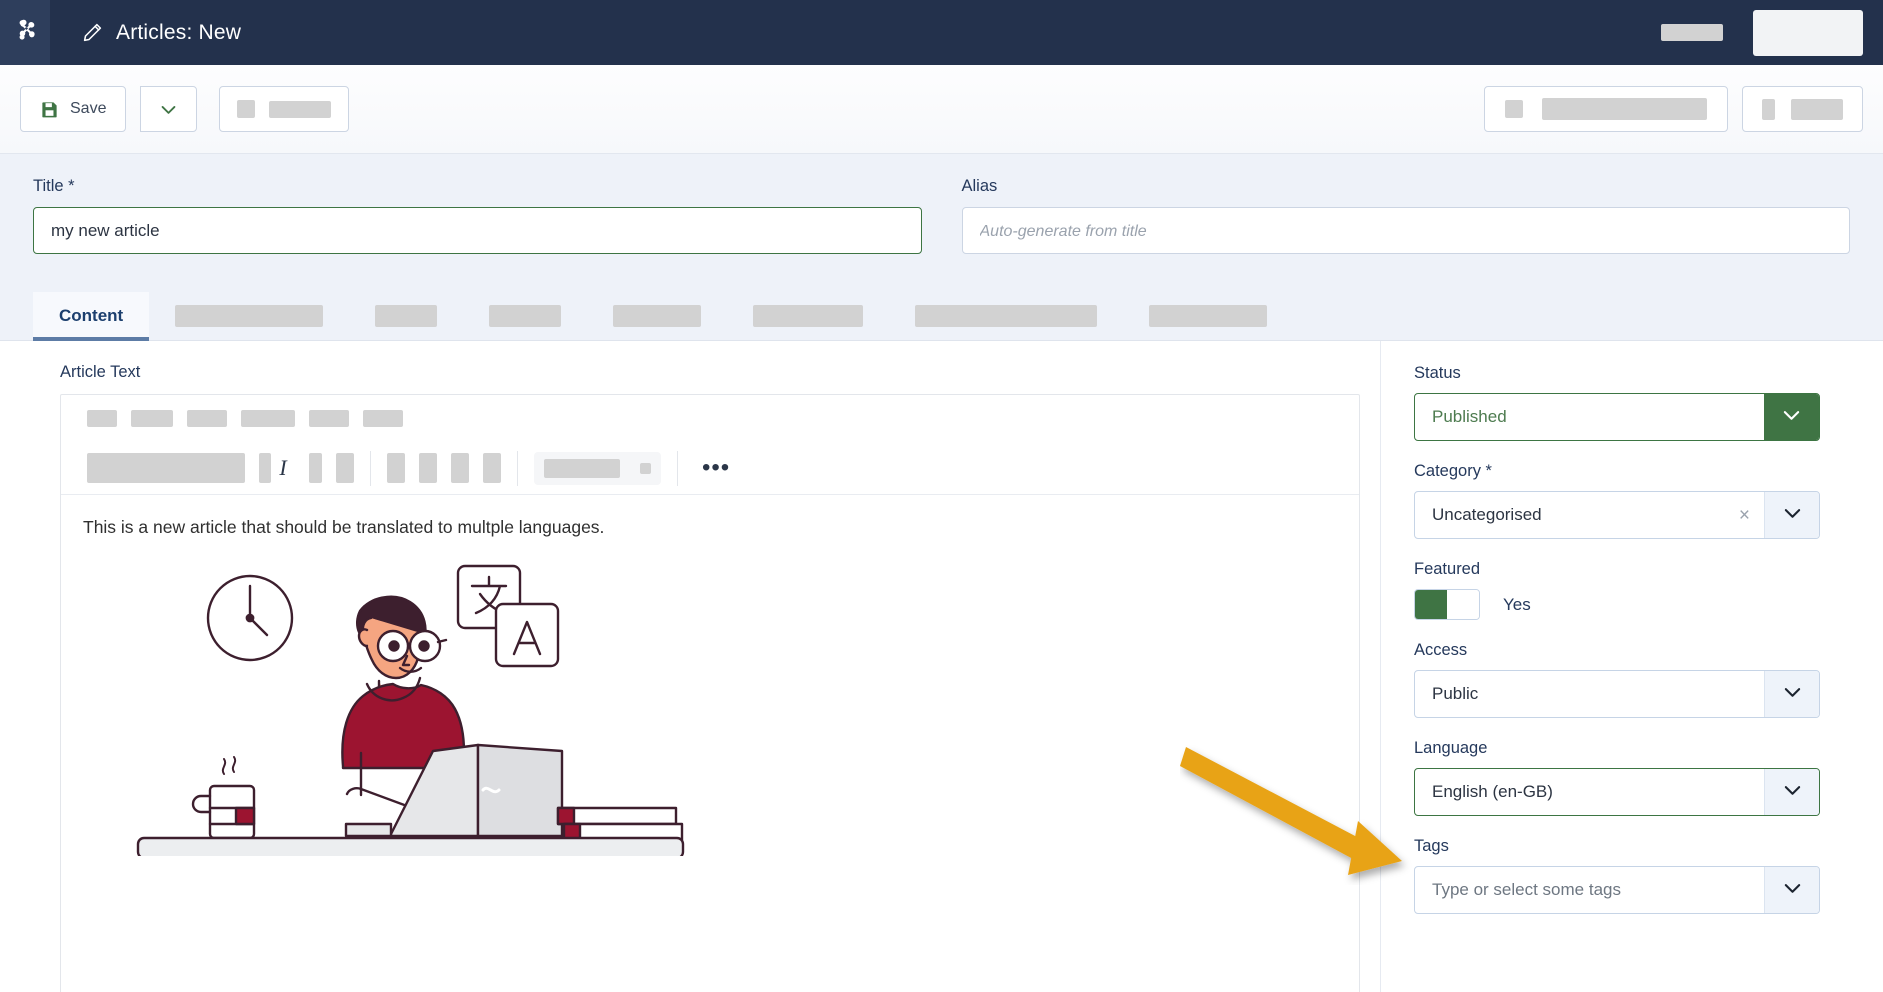 The height and width of the screenshot is (992, 1883). I want to click on list-options-button, so click(645, 468).